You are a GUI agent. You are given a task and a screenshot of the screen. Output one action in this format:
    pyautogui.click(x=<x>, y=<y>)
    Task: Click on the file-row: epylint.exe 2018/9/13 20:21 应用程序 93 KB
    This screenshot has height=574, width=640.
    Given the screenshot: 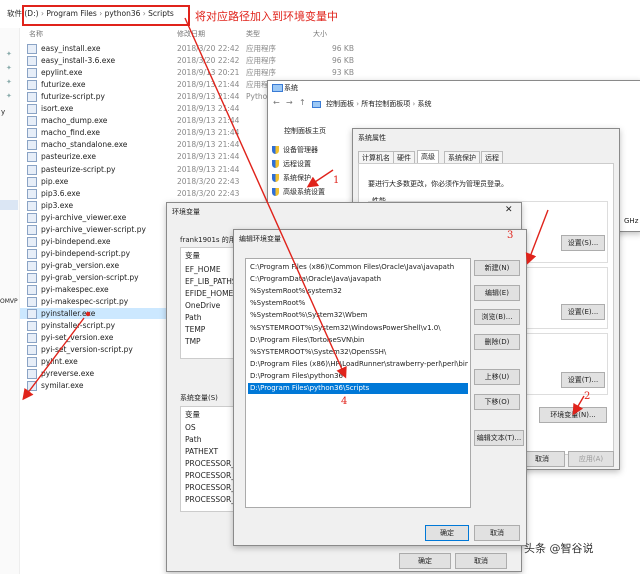 What is the action you would take?
    pyautogui.click(x=190, y=73)
    